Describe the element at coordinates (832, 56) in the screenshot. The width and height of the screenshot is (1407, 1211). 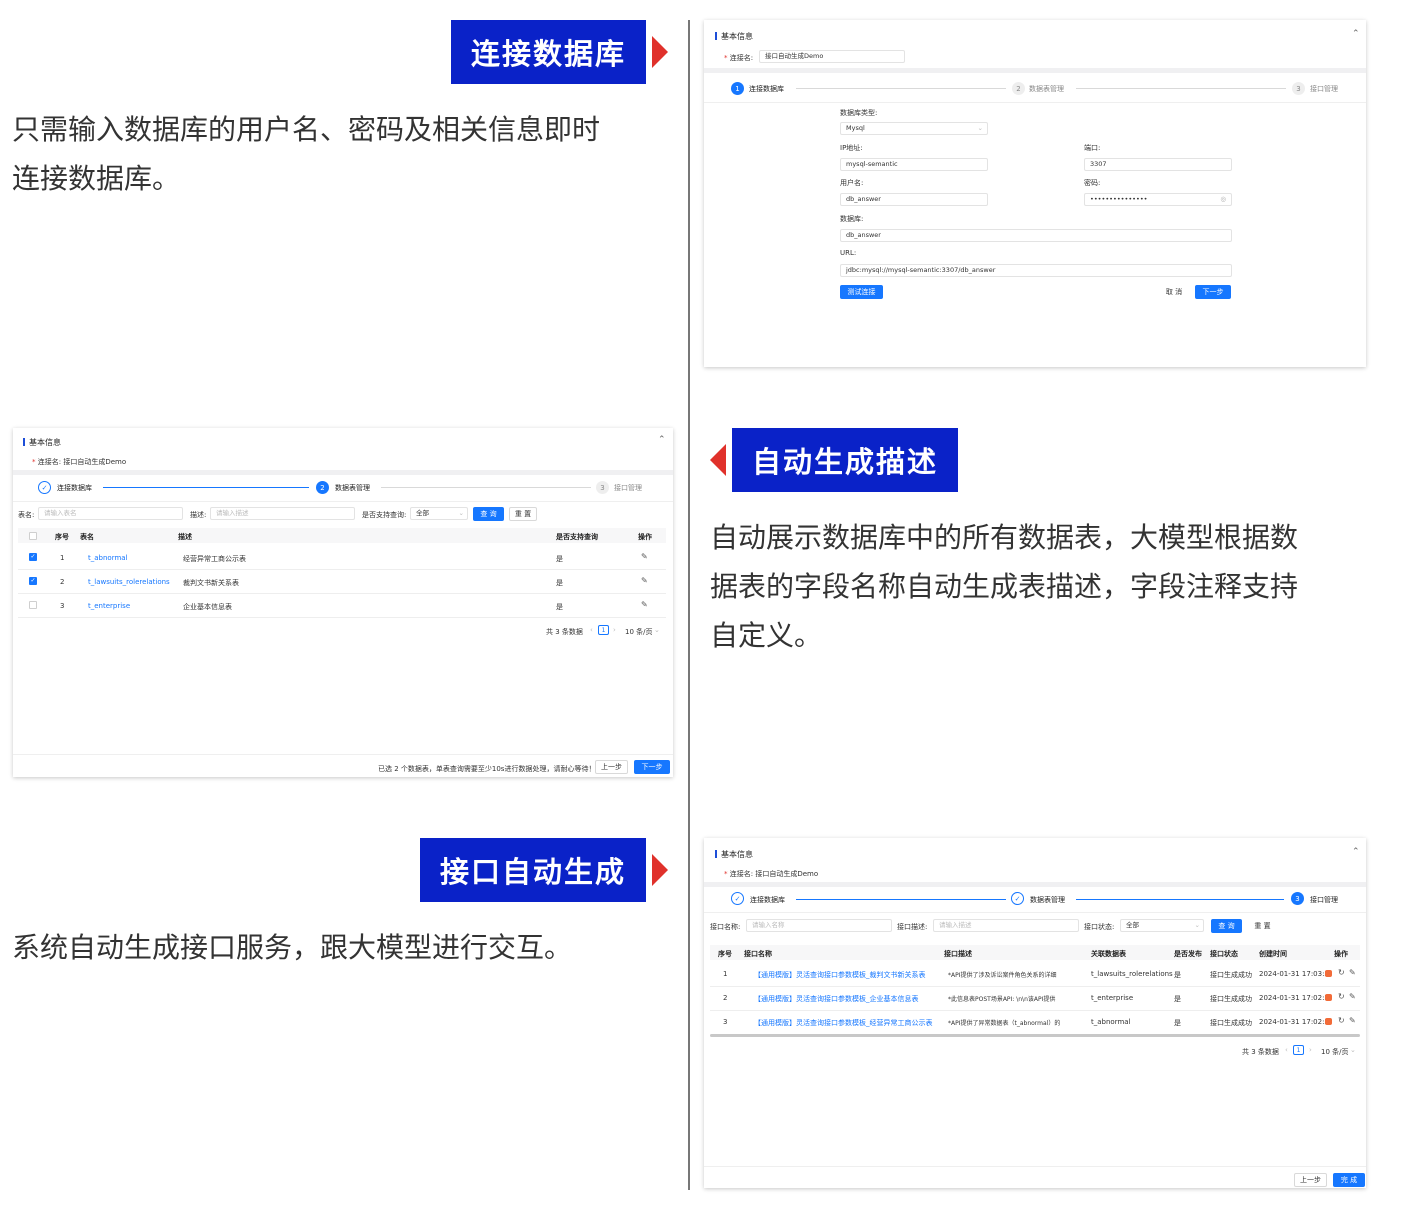
I see `conn-name-input: 接口自动生成Demo` at that location.